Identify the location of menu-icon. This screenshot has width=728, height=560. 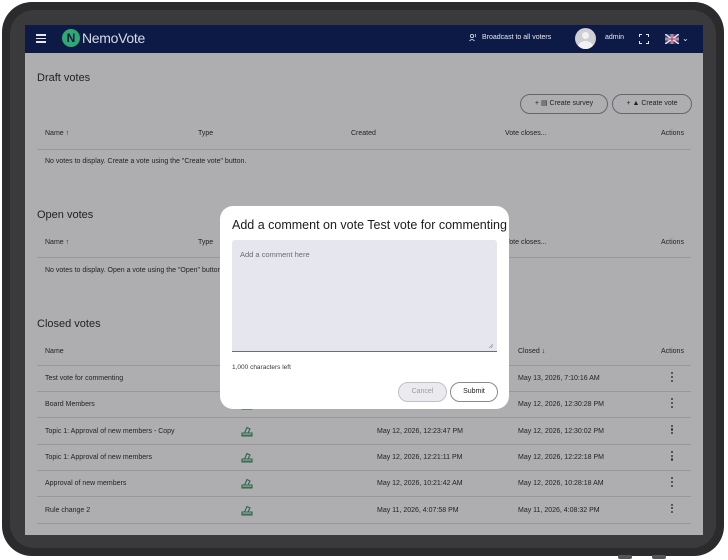
(41, 38).